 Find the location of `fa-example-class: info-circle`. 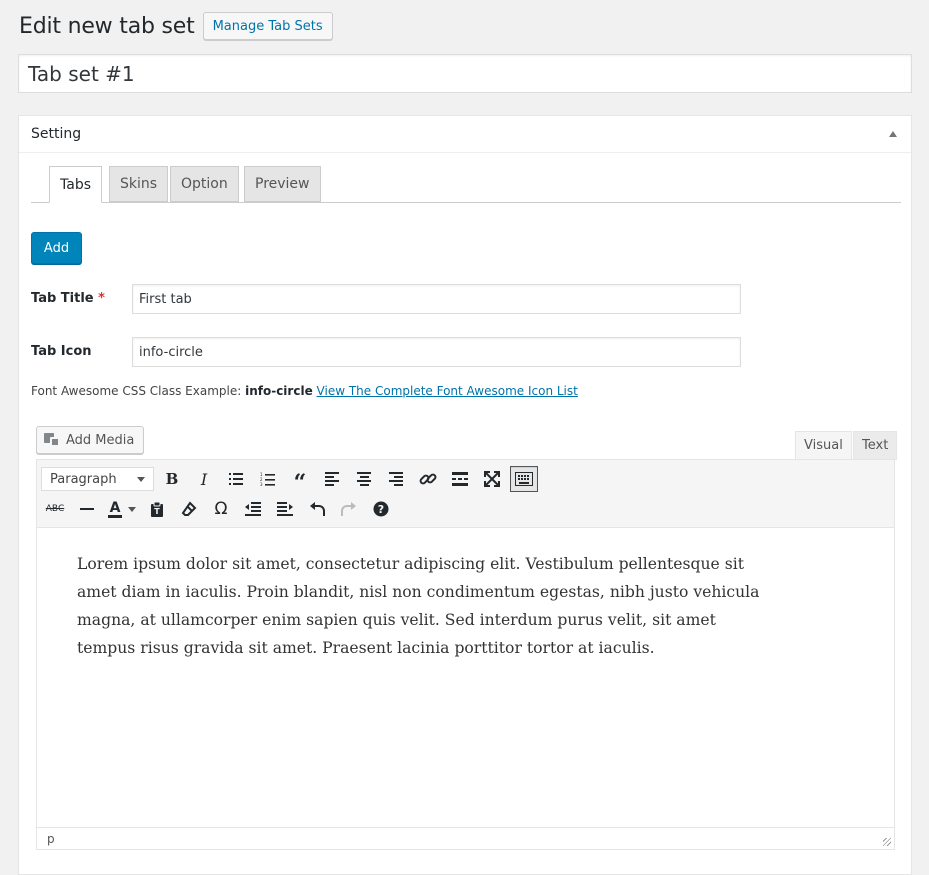

fa-example-class: info-circle is located at coordinates (279, 391).